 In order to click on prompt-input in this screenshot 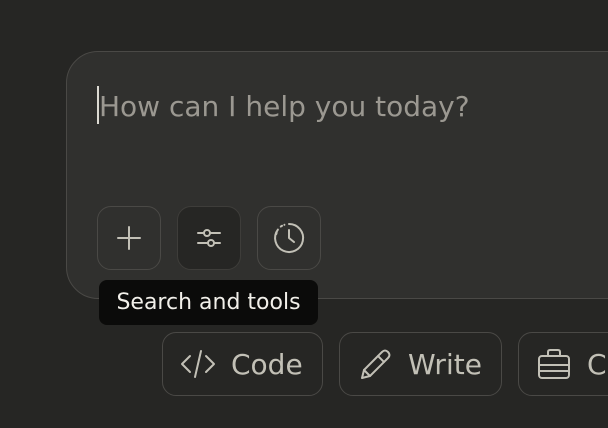, I will do `click(339, 106)`.